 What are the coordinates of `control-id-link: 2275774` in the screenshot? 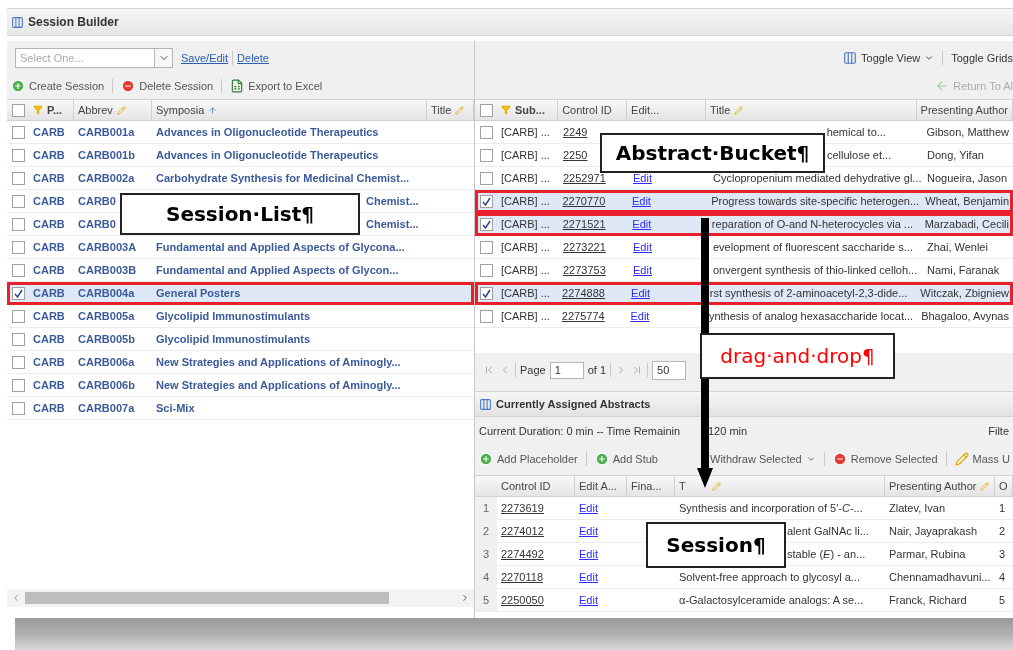 It's located at (583, 315).